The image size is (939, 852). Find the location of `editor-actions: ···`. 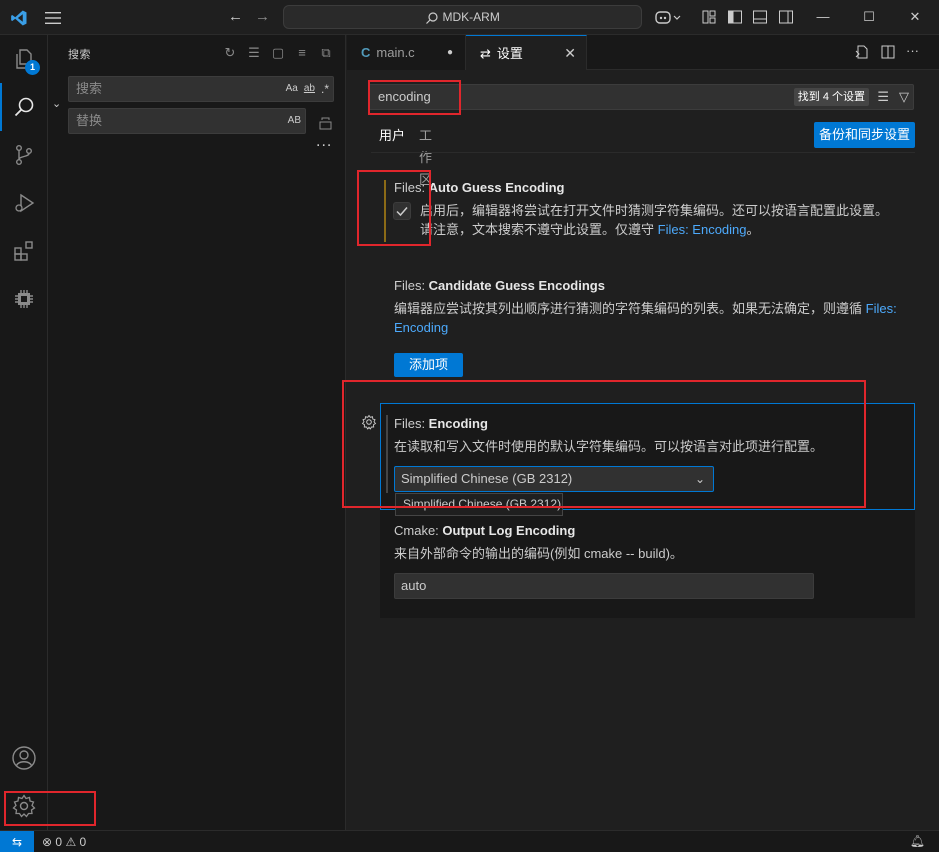

editor-actions: ··· is located at coordinates (886, 52).